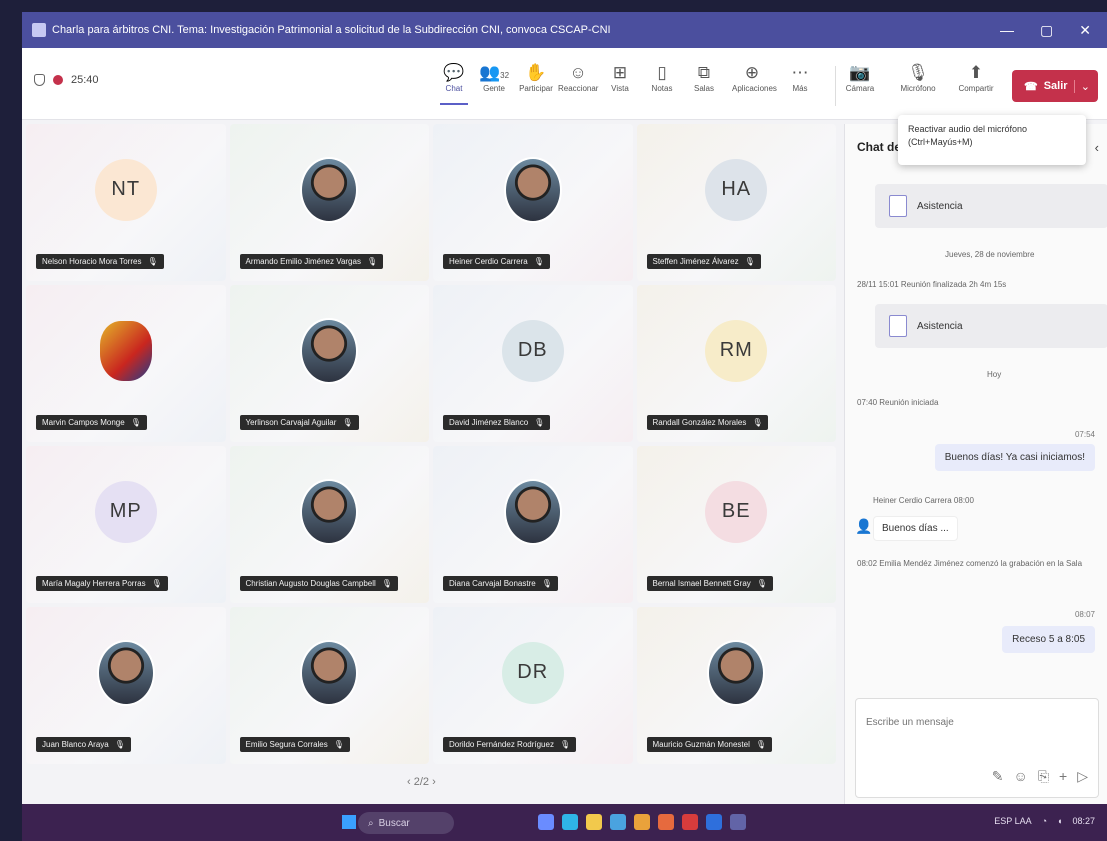 The image size is (1107, 841). I want to click on participant-name-tag: Yerlinson Carvajal Aguilar 🎙, so click(299, 422).